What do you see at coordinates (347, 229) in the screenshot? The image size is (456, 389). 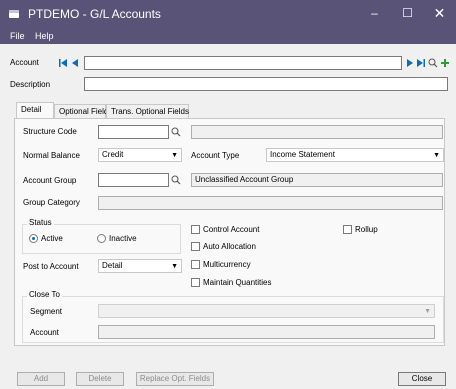 I see `rollup-checkbox` at bounding box center [347, 229].